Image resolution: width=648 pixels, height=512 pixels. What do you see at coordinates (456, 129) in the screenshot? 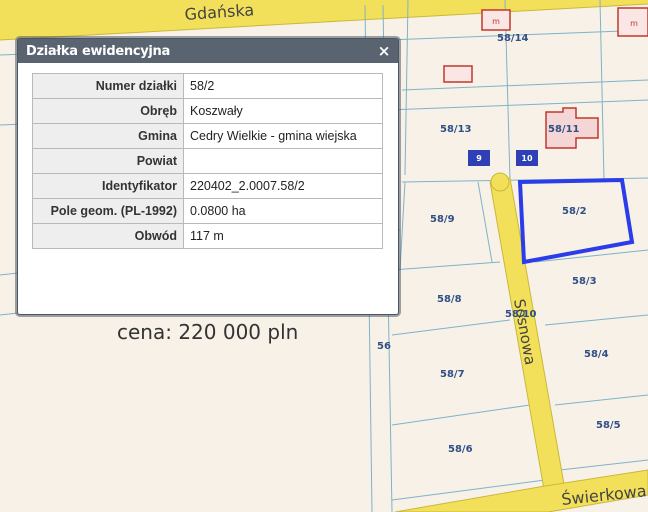
I see `parcel-label-58-13: 58/13` at bounding box center [456, 129].